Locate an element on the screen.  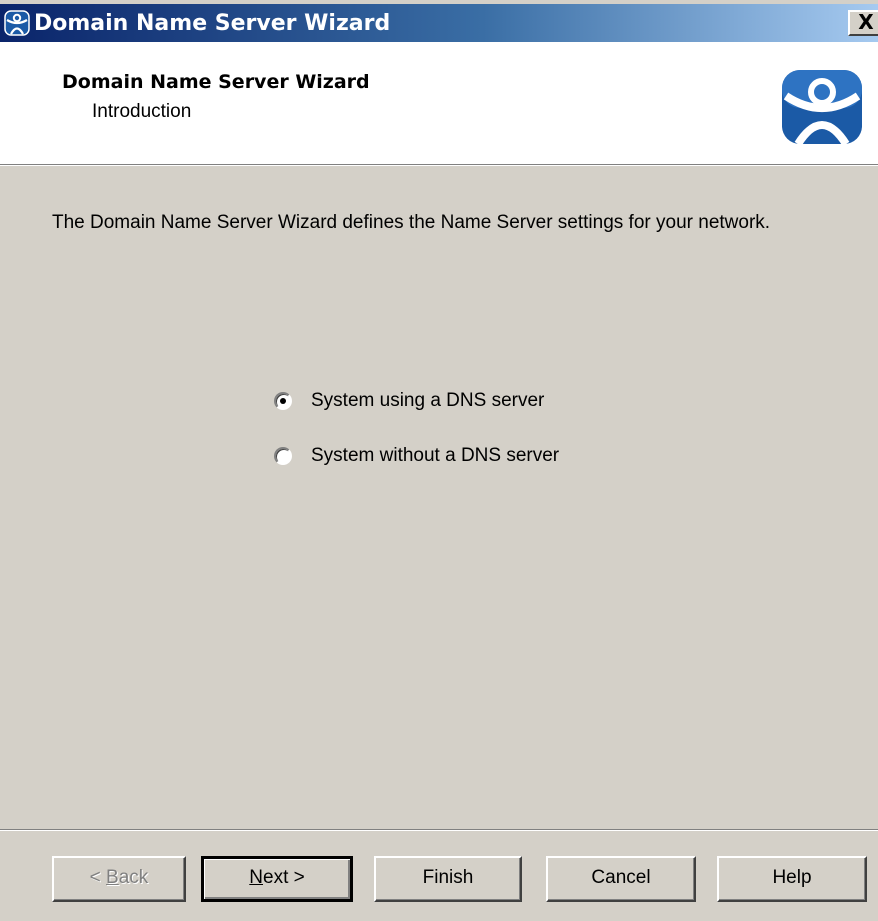
cancel-button: Cancel is located at coordinates (621, 879).